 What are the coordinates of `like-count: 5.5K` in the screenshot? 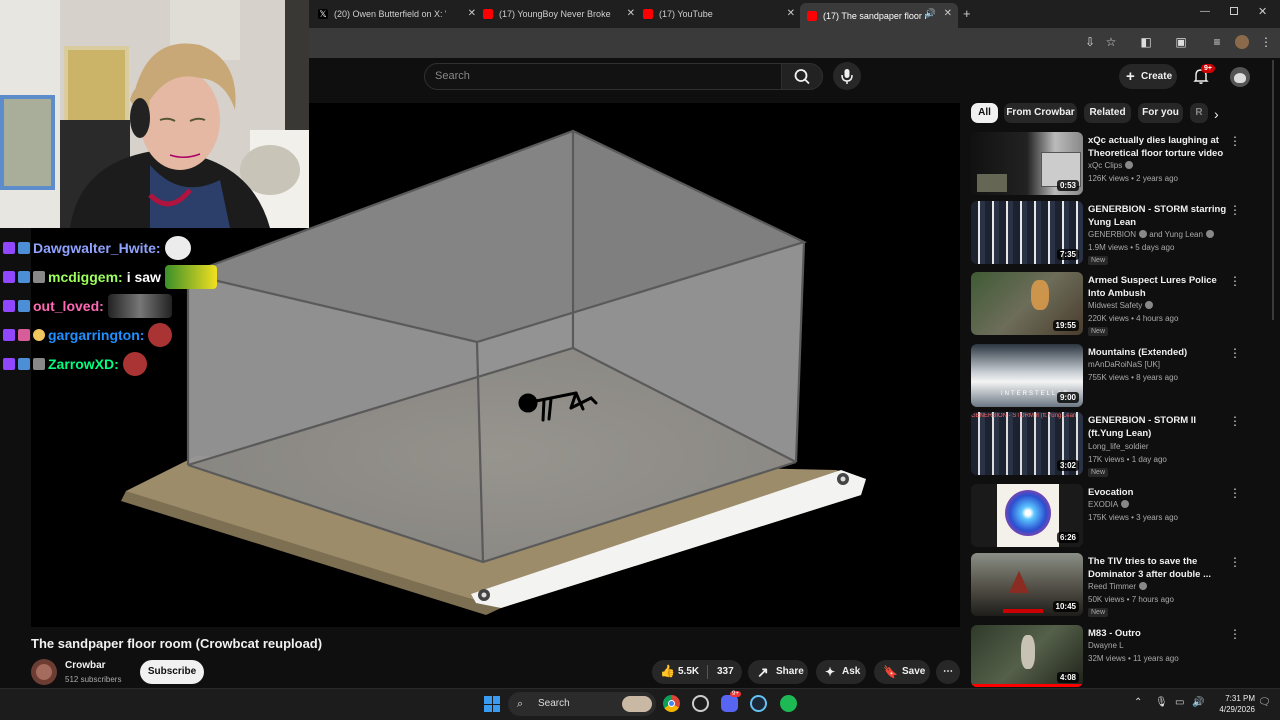 It's located at (689, 671).